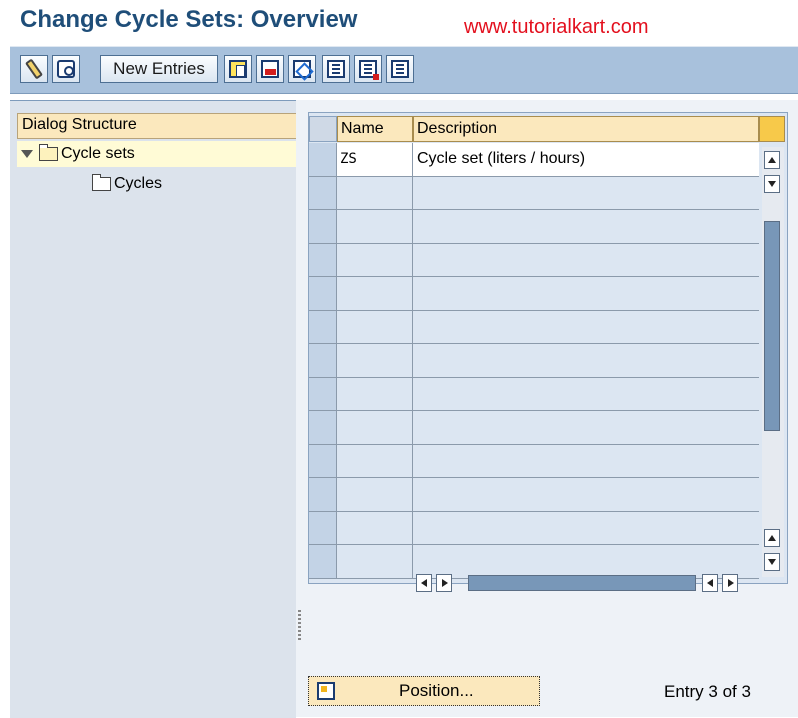 The image size is (798, 718). I want to click on delete-button, so click(270, 69).